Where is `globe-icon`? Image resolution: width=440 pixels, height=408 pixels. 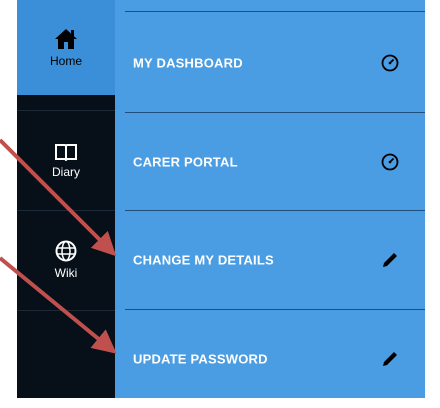 globe-icon is located at coordinates (66, 250).